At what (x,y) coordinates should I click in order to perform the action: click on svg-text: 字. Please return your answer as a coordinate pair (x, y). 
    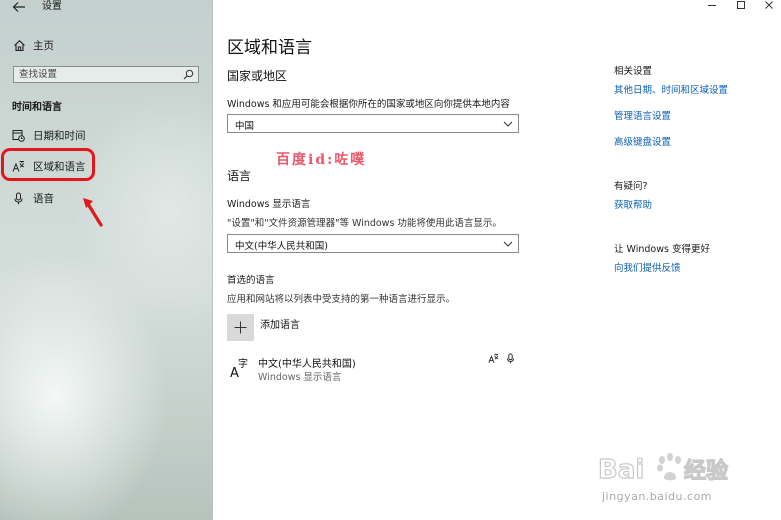
    Looking at the image, I should click on (243, 363).